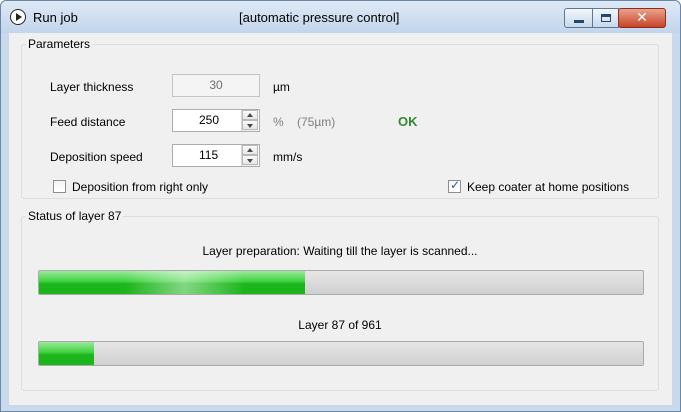  I want to click on play-circle-icon, so click(18, 17).